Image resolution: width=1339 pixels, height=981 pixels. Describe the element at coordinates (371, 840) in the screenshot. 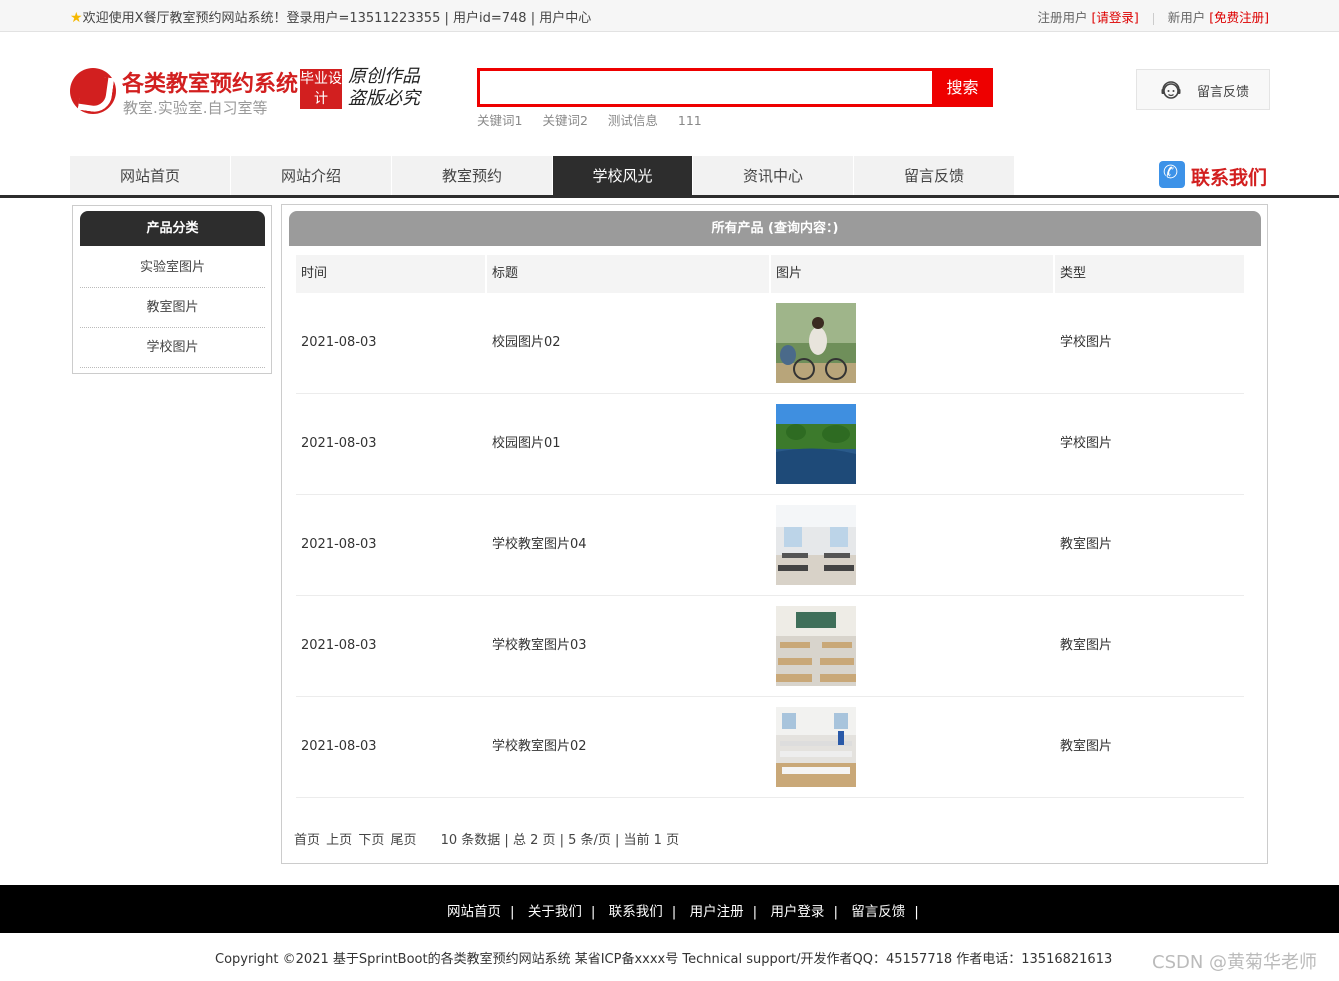

I see `next-page-link: 下页` at that location.